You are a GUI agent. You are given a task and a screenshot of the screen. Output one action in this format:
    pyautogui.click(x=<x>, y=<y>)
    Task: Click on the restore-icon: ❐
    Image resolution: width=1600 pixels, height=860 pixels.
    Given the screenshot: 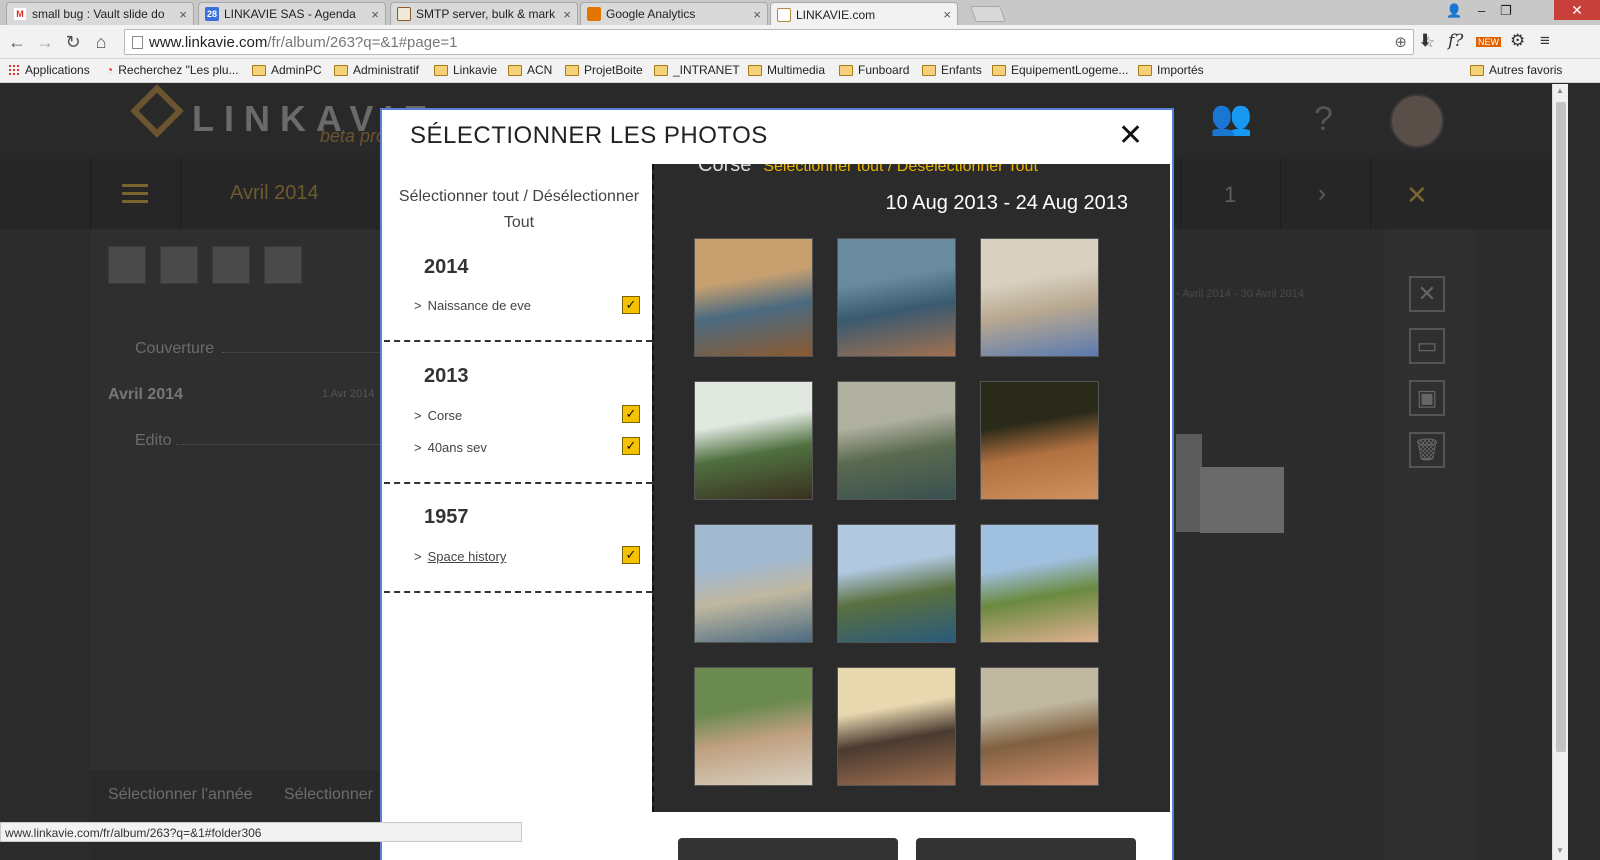 What is the action you would take?
    pyautogui.click(x=1506, y=11)
    